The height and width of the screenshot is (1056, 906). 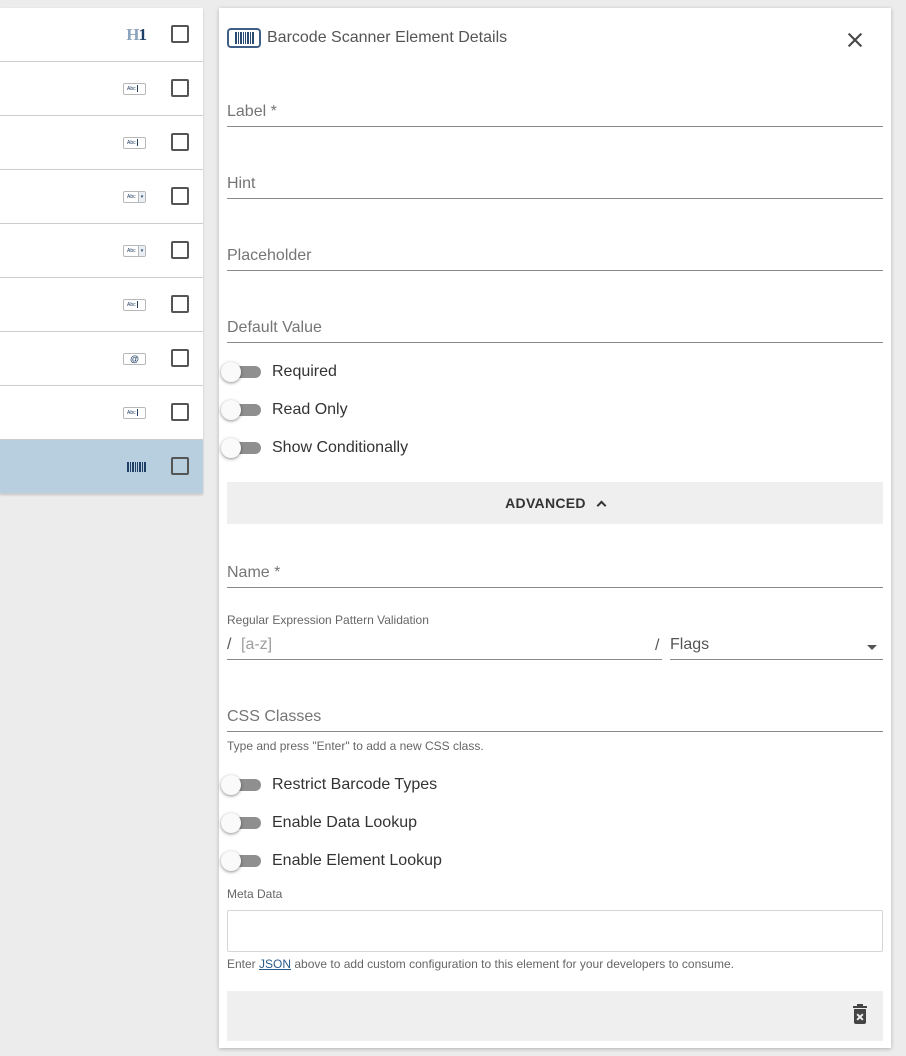 What do you see at coordinates (776, 646) in the screenshot?
I see `flags-select: Flags` at bounding box center [776, 646].